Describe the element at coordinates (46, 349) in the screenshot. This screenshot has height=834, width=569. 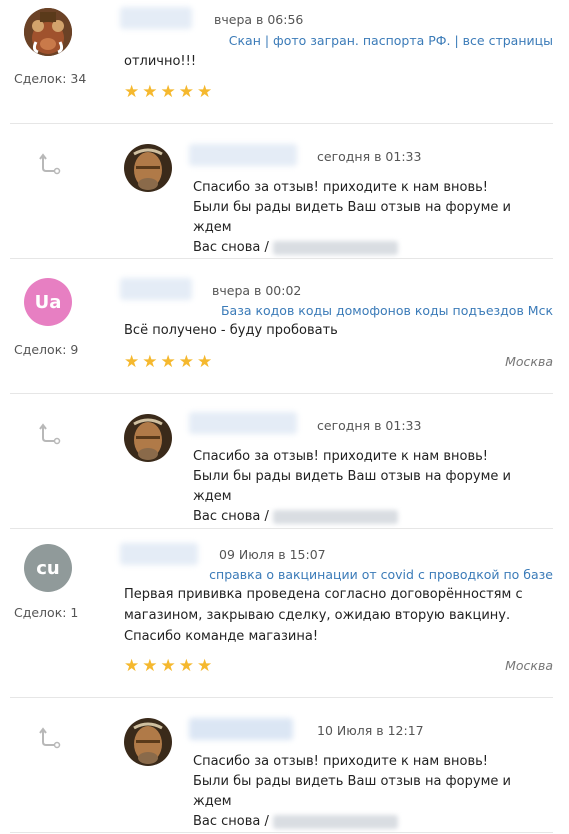
I see `deals-count: Сделок: 9` at that location.